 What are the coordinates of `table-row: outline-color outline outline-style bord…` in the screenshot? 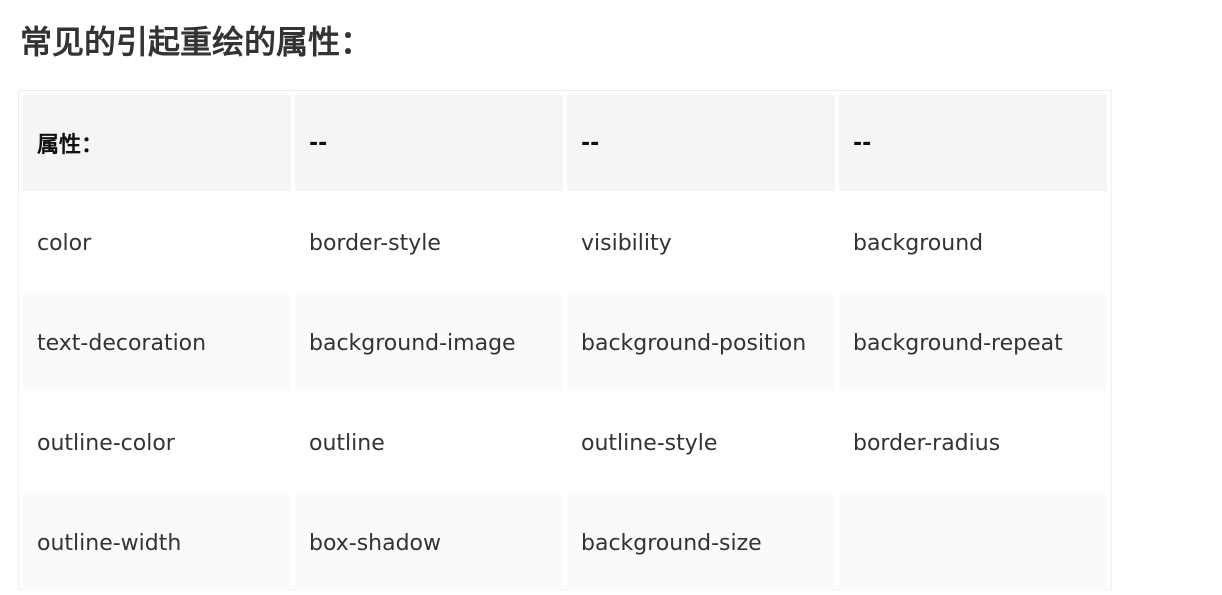 It's located at (565, 443).